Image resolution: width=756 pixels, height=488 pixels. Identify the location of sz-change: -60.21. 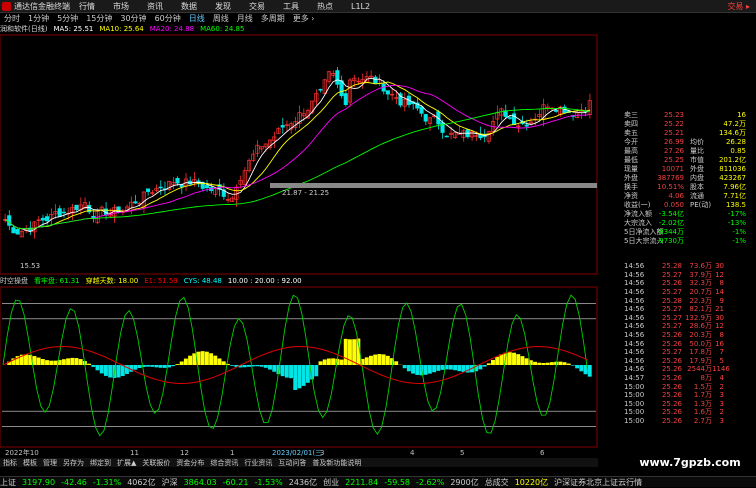
(236, 482).